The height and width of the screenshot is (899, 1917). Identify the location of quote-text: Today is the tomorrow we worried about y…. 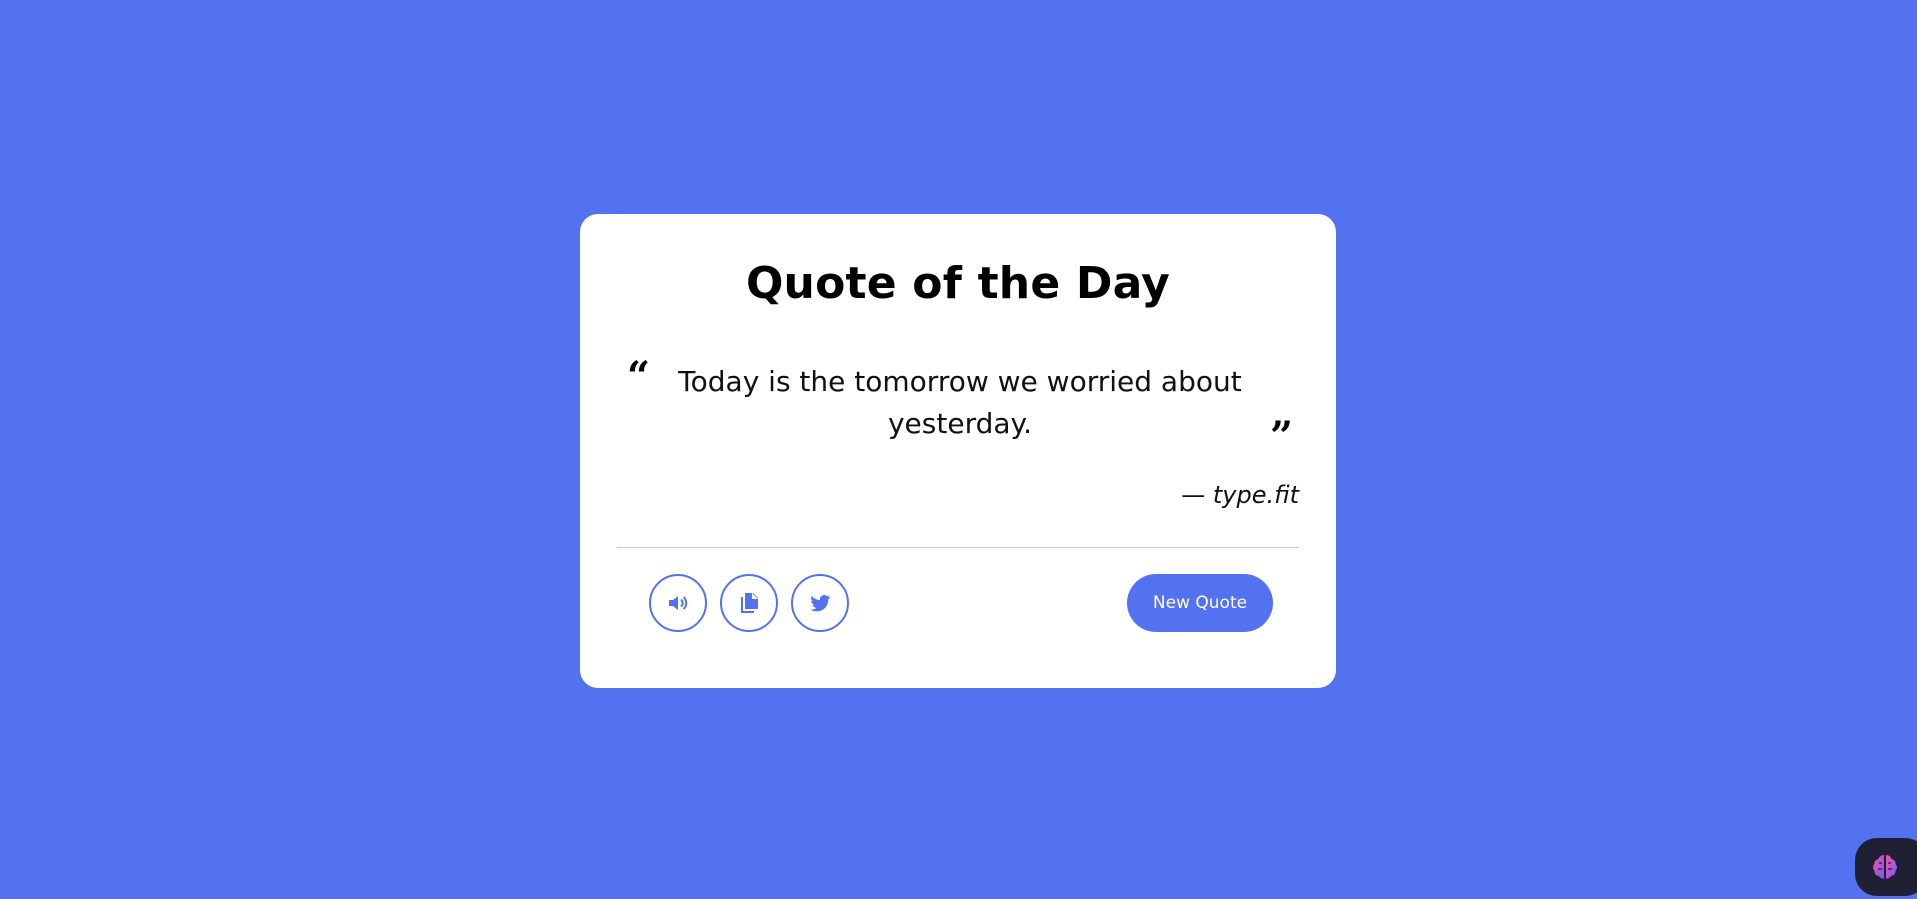
(960, 402).